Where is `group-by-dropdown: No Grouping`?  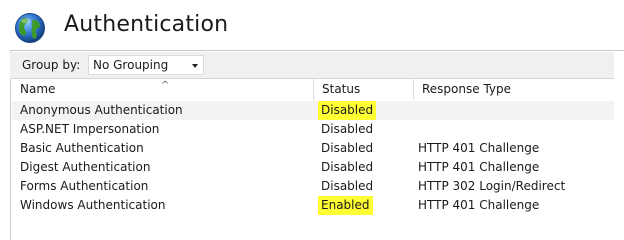
group-by-dropdown: No Grouping is located at coordinates (146, 65).